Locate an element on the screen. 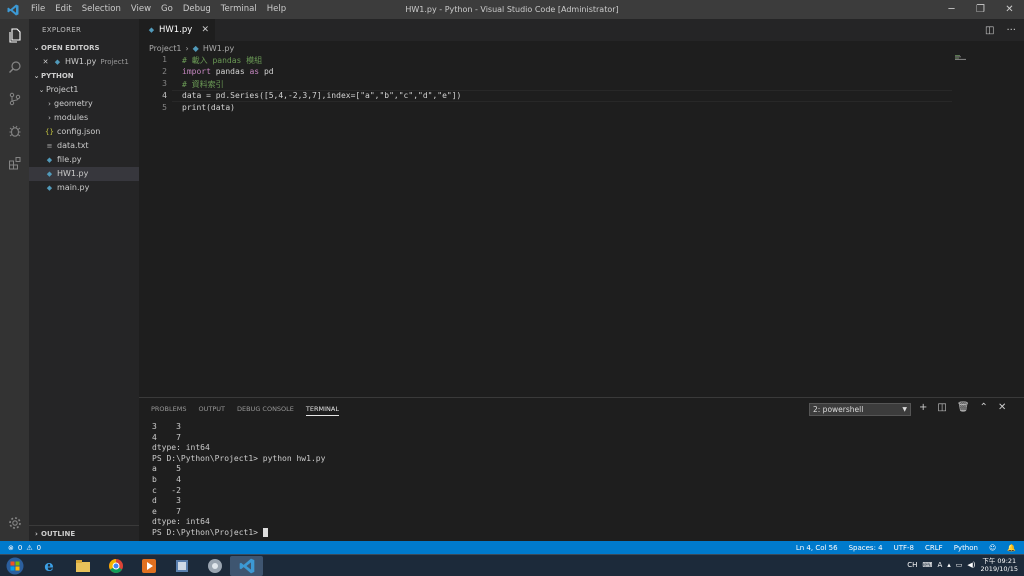  menu-go: Go is located at coordinates (167, 9).